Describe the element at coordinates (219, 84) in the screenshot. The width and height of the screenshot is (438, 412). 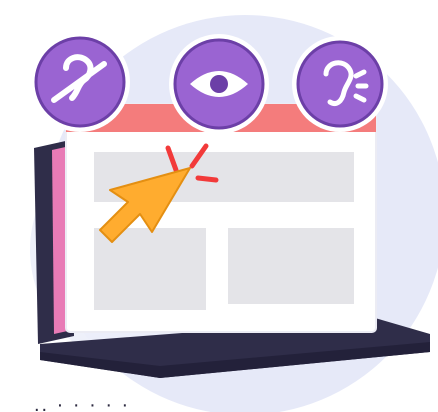
I see `eye-badge` at that location.